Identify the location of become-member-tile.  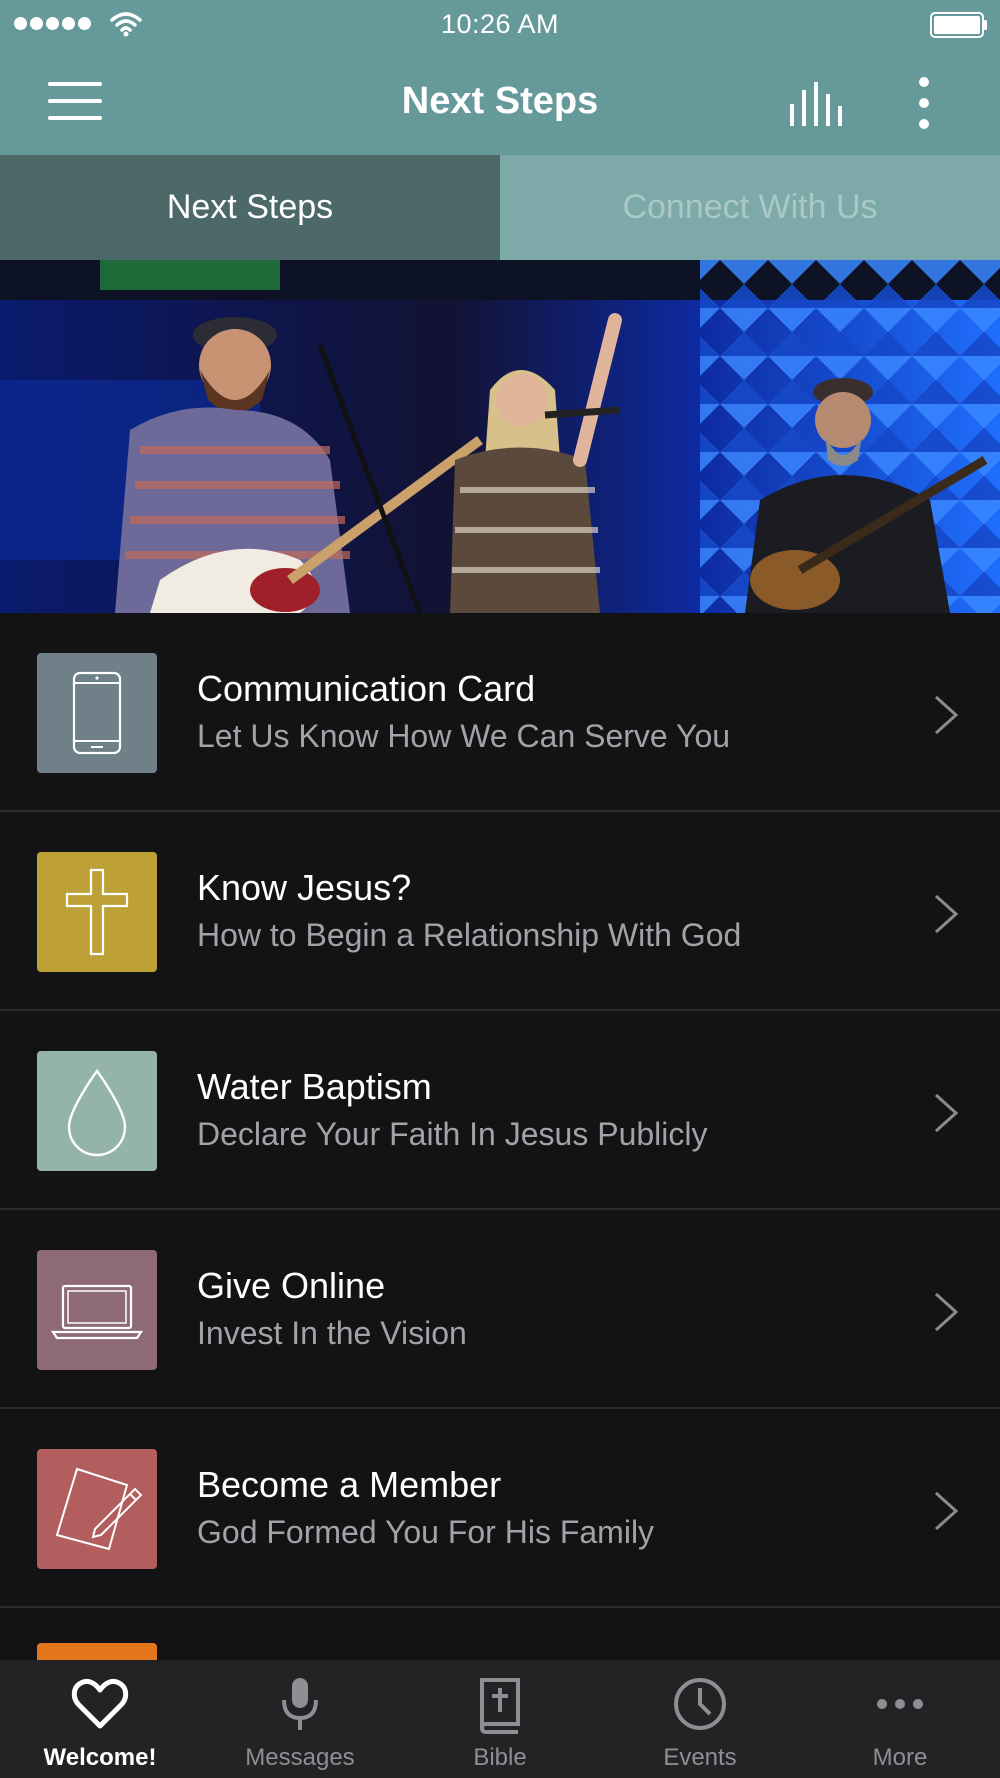
(97, 1509).